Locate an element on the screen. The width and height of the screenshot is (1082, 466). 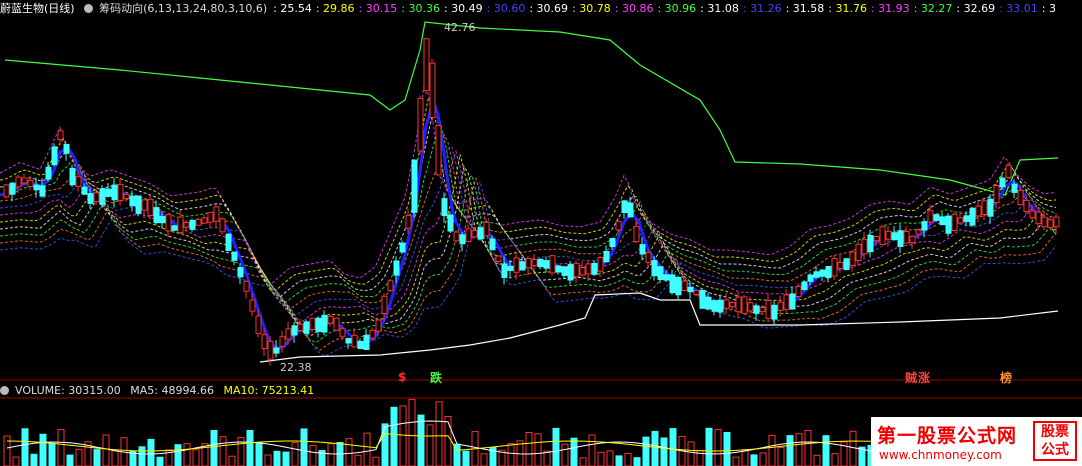
volume-gear-icon is located at coordinates (4, 390).